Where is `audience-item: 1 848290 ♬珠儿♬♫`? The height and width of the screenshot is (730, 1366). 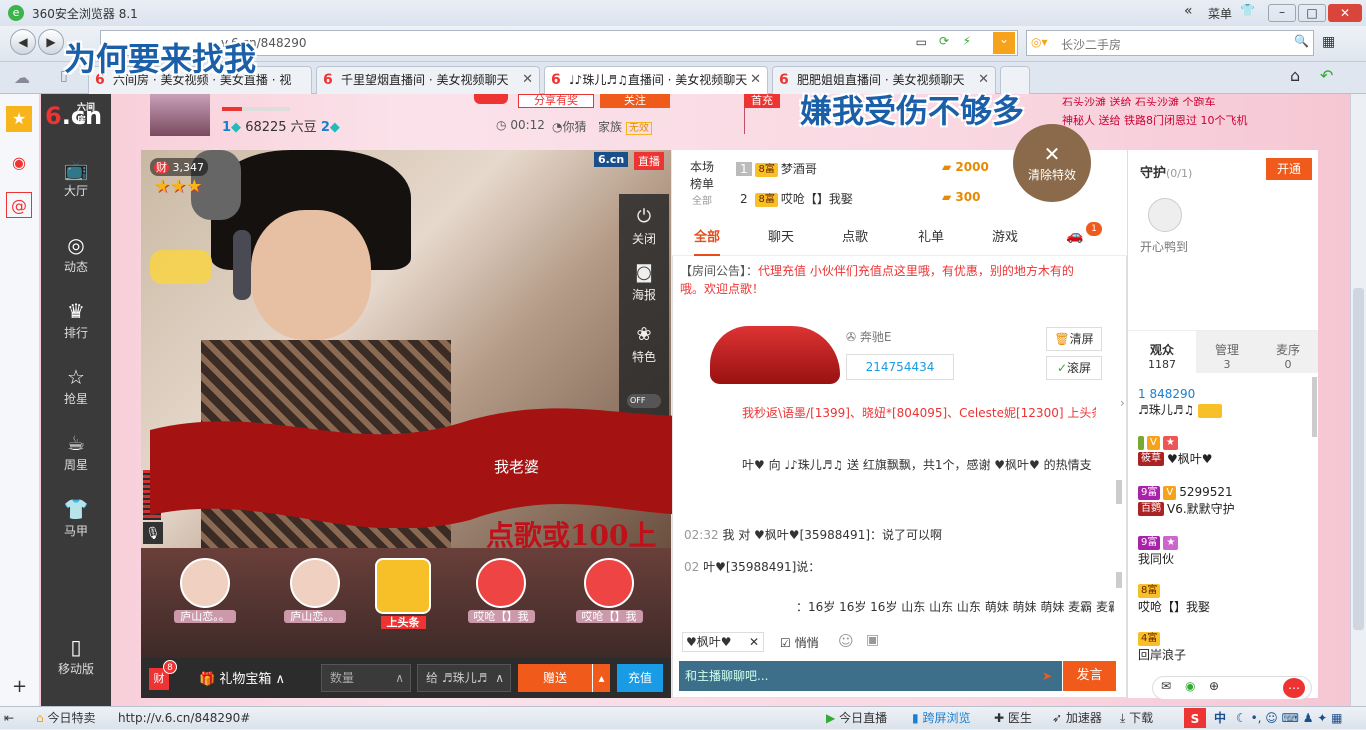 audience-item: 1 848290 ♬珠儿♬♫ is located at coordinates (1181, 402).